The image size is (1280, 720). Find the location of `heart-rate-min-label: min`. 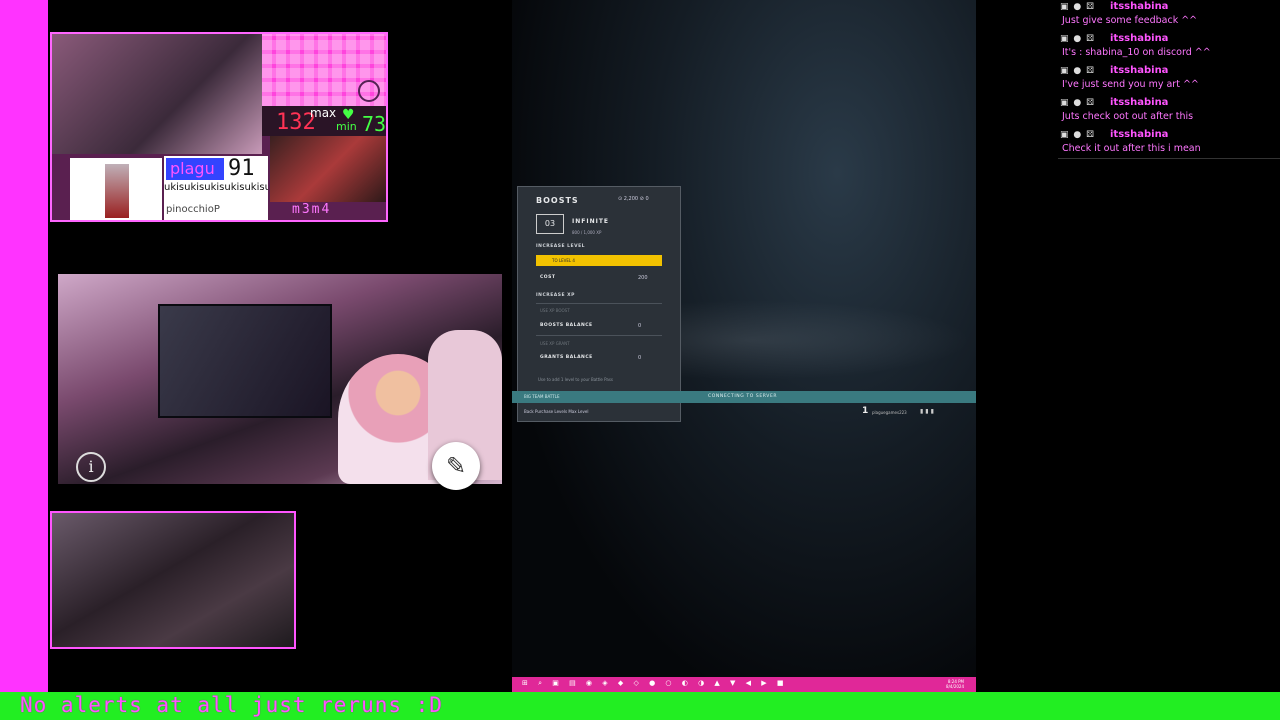

heart-rate-min-label: min is located at coordinates (346, 126).